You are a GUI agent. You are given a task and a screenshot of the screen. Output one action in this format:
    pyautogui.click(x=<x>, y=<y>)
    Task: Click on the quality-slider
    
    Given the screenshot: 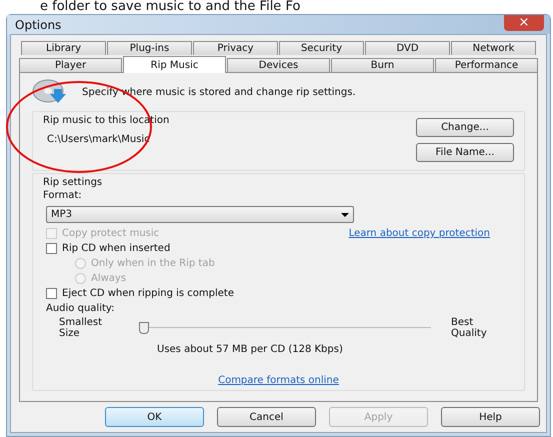 What is the action you would take?
    pyautogui.click(x=285, y=328)
    